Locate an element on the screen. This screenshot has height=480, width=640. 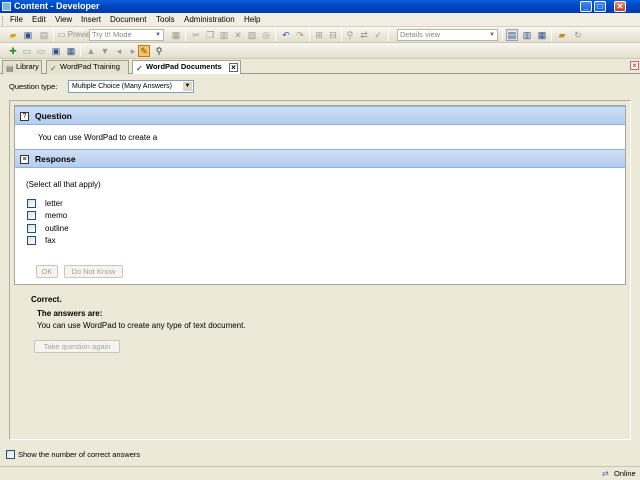
take-question-again-button: Take question again is located at coordinates (77, 346).